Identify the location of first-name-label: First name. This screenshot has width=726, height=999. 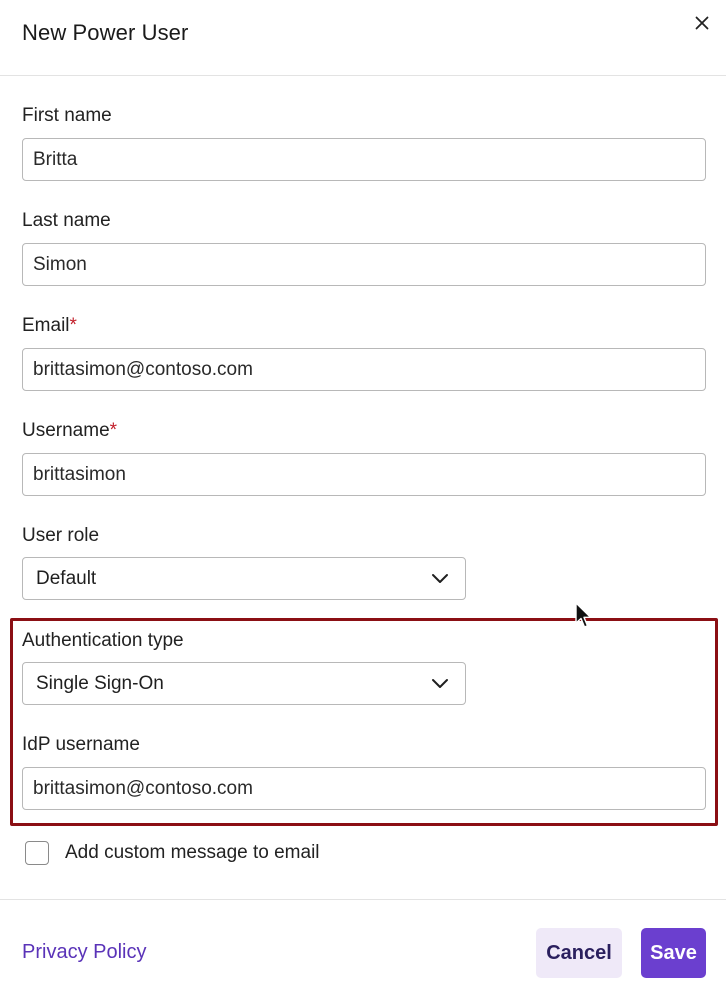
(67, 116).